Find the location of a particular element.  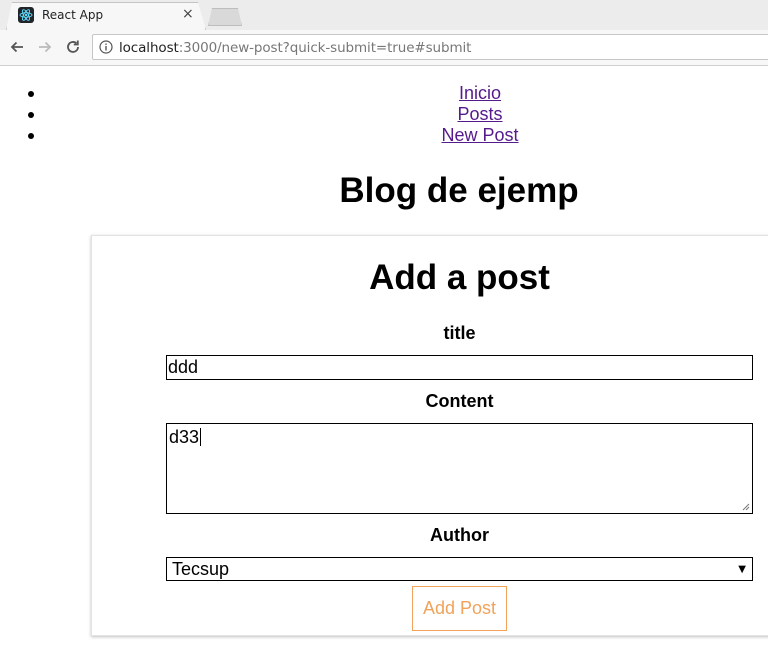

main-nav: Inicio Posts New Post is located at coordinates (384, 114).